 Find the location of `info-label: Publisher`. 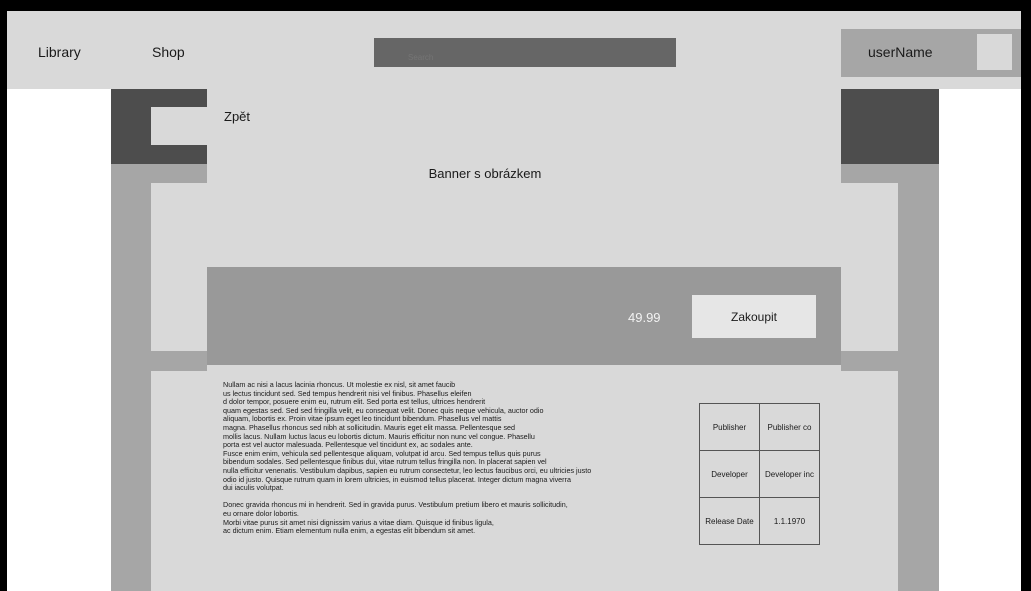

info-label: Publisher is located at coordinates (729, 427).